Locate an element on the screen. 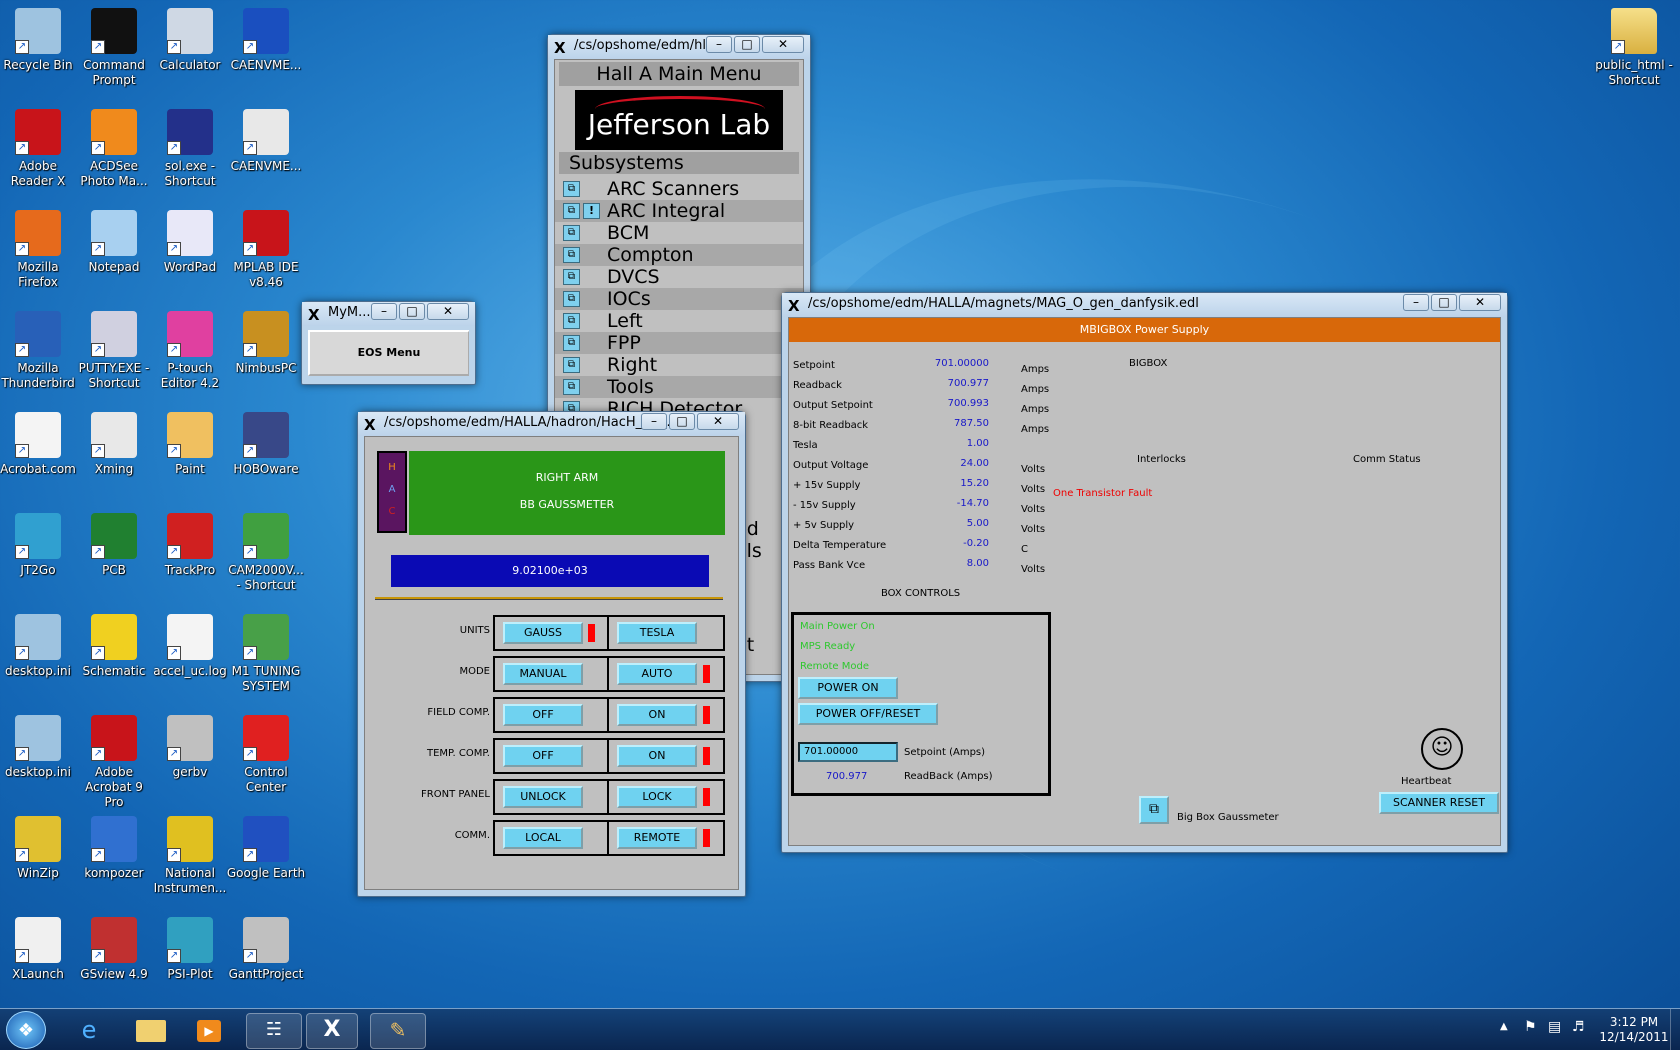 The width and height of the screenshot is (1680, 1050). show-desktop-button is located at coordinates (1675, 1029).